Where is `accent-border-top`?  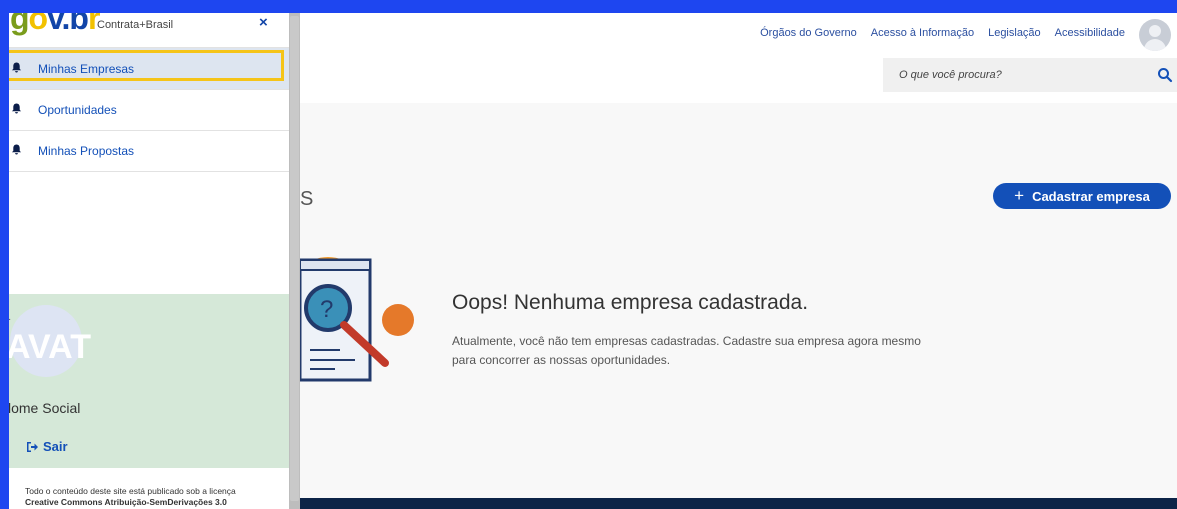
accent-border-top is located at coordinates (588, 6).